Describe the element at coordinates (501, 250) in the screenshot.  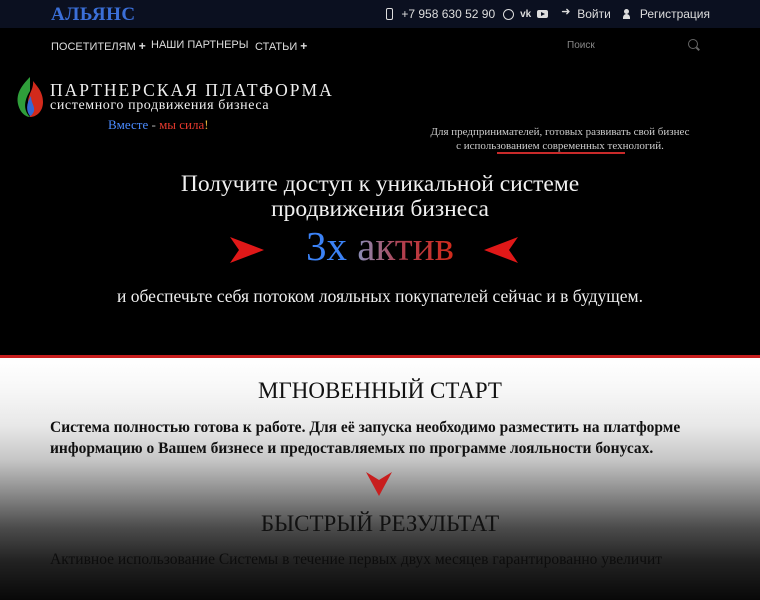
I see `arrow-left-icon` at that location.